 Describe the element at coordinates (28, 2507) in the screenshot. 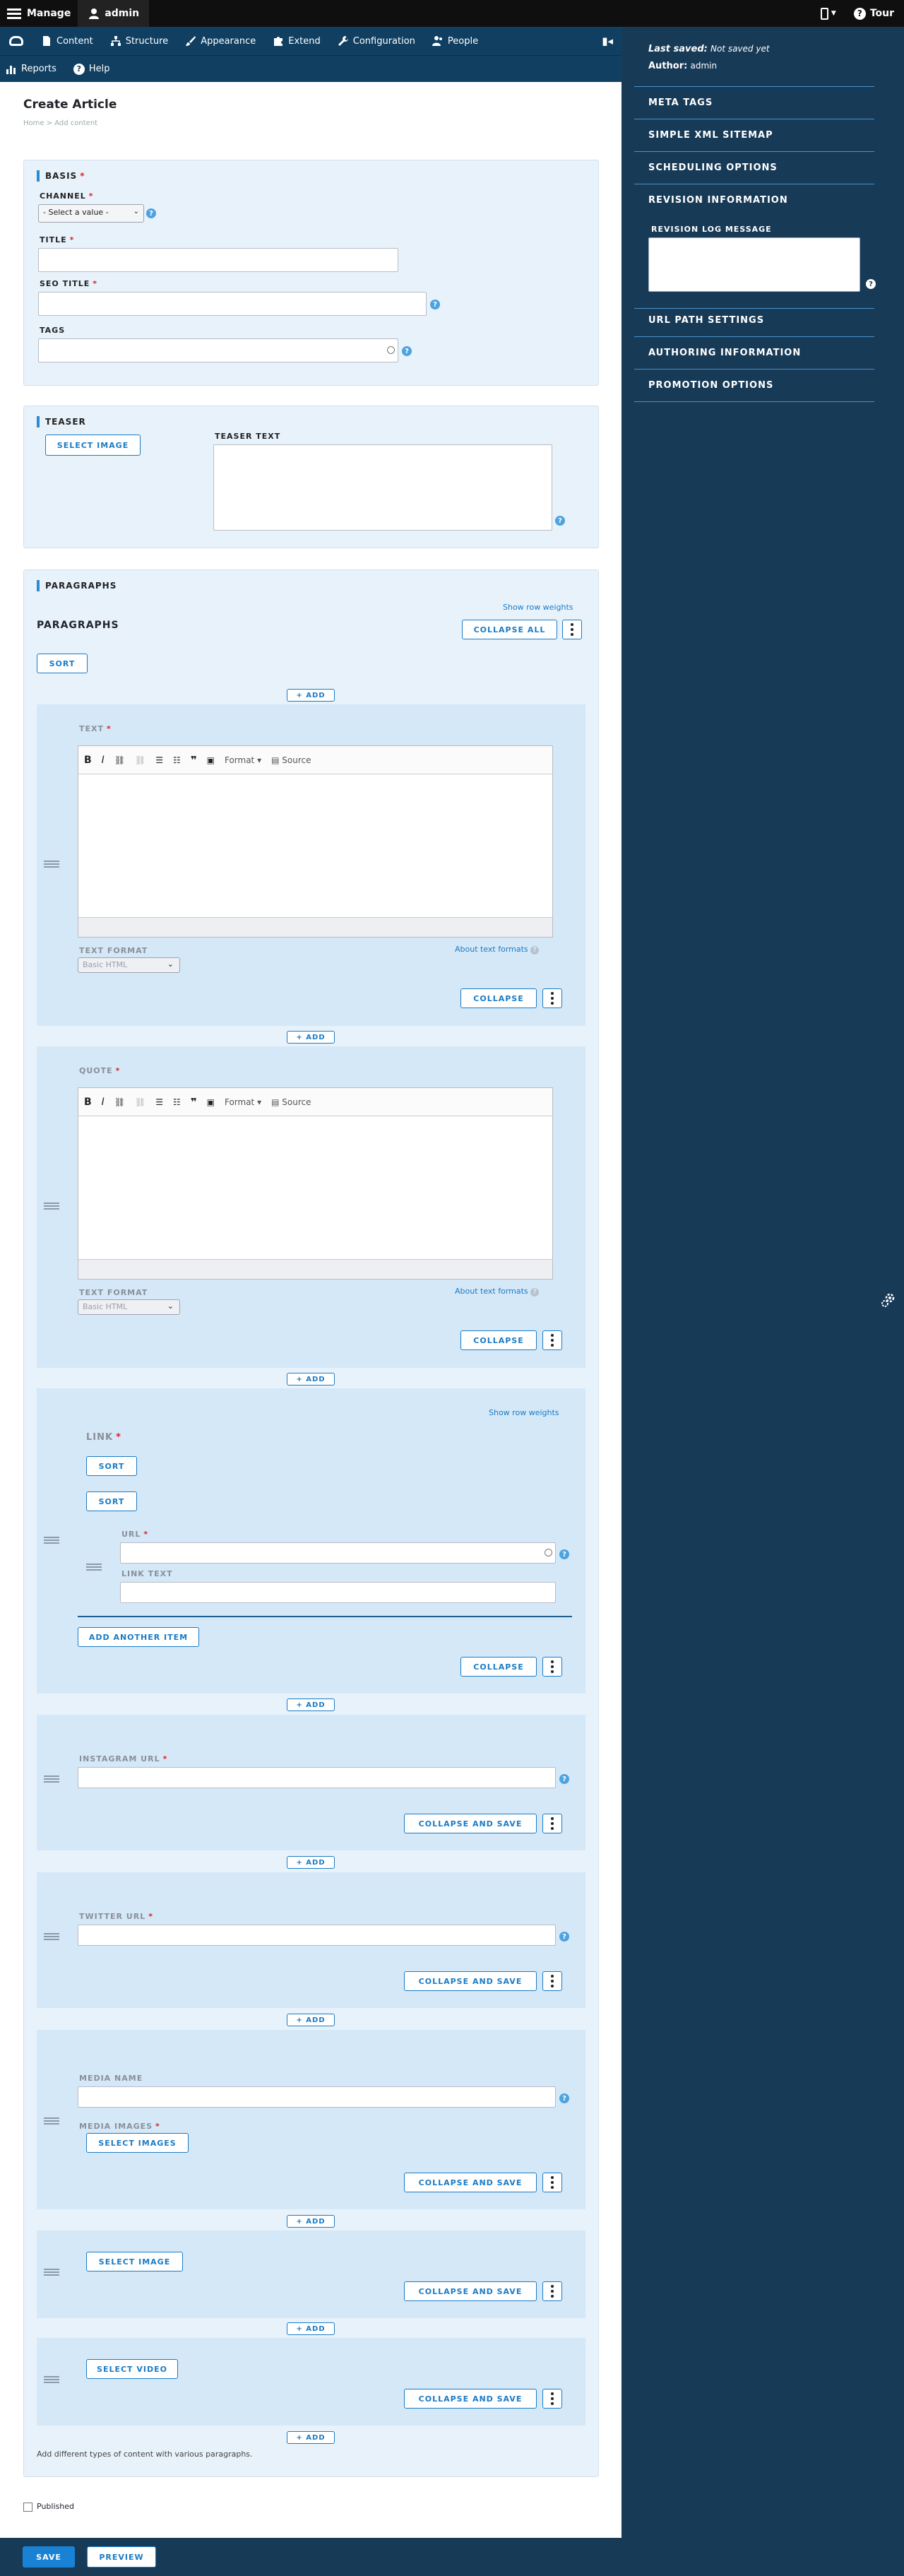

I see `published-checkbox` at that location.